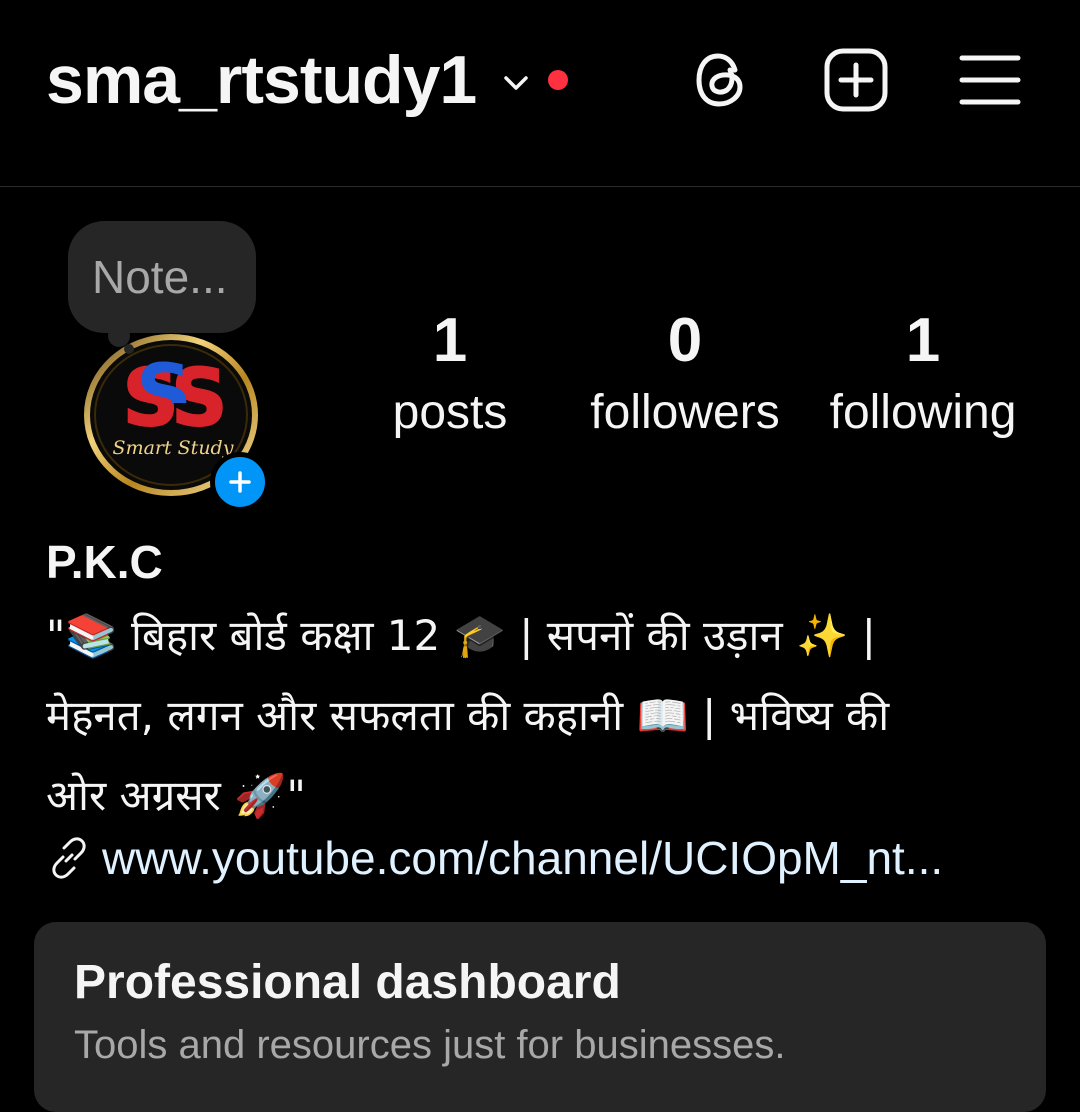  I want to click on followers-stat: 0 followers, so click(685, 374).